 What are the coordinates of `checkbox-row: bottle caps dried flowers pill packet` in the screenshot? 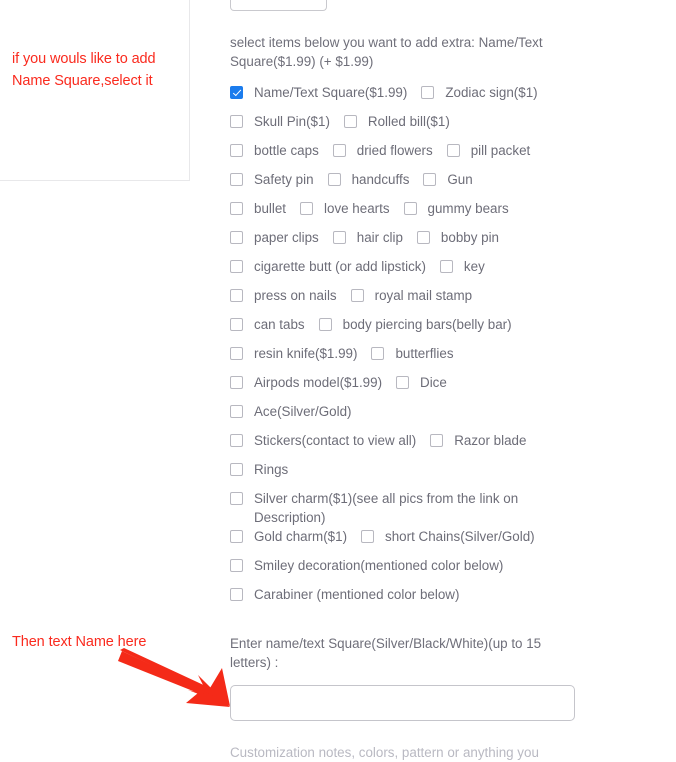 It's located at (405, 155).